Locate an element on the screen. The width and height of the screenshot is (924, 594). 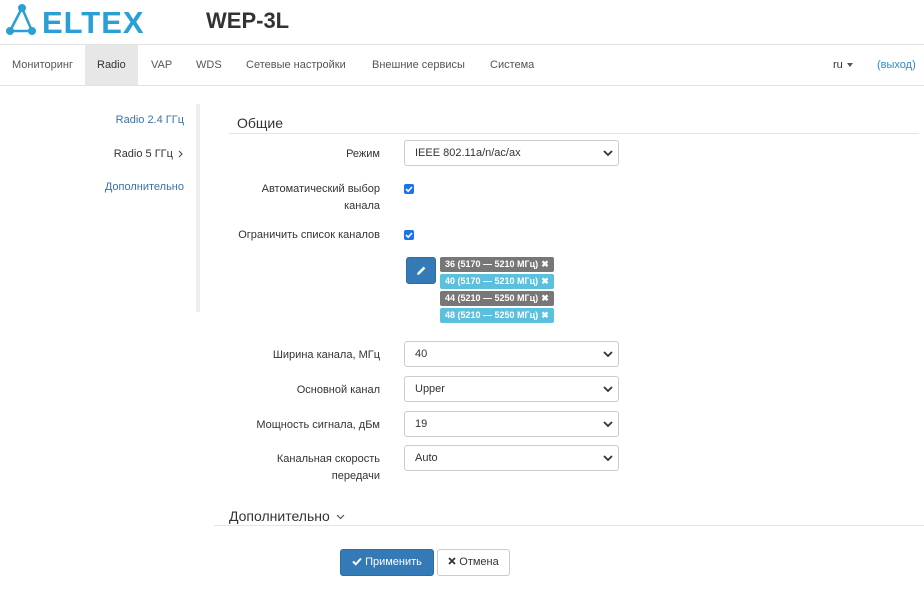
auto-channel-checkbox is located at coordinates (409, 189).